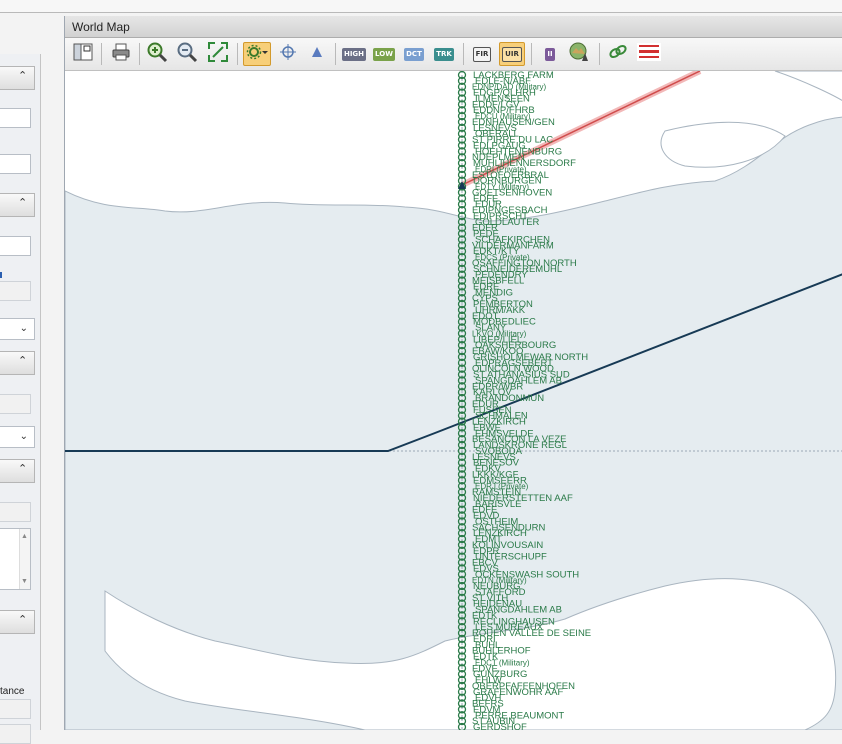 The width and height of the screenshot is (842, 744). I want to click on window-titlebar: World Map, so click(453, 27).